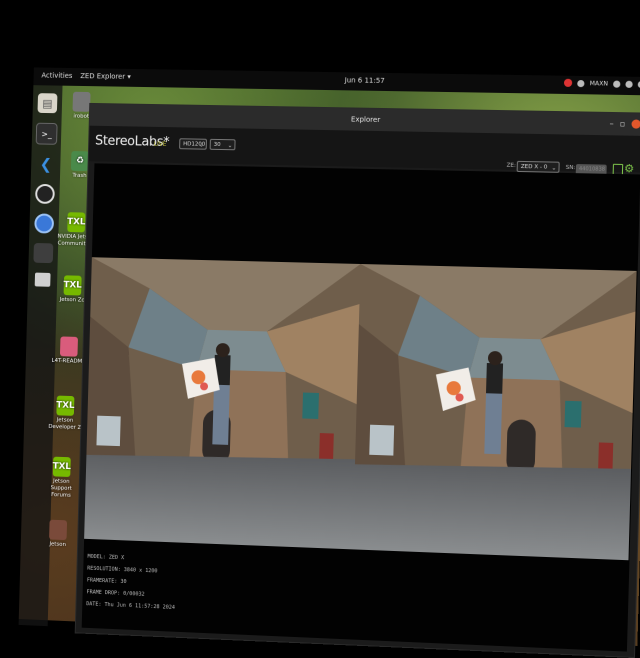 This screenshot has height=658, width=640. Describe the element at coordinates (43, 253) in the screenshot. I see `blank-app-icon` at that location.